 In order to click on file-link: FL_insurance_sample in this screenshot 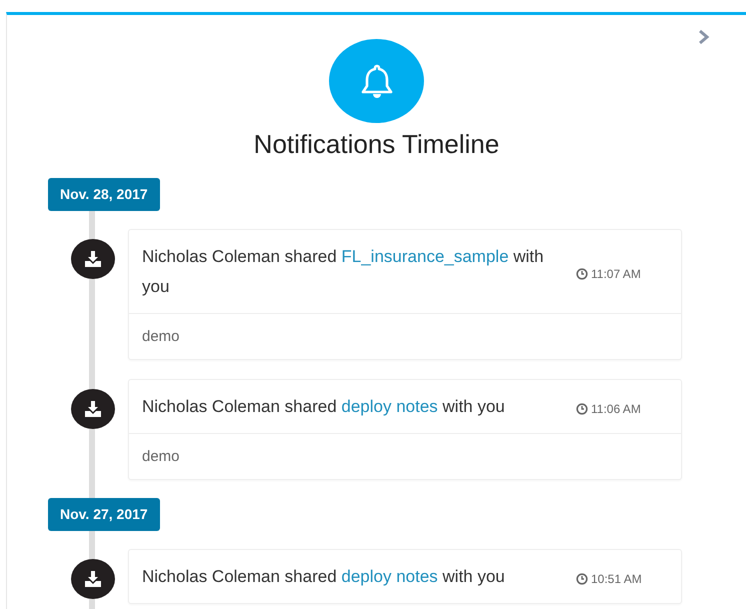, I will do `click(425, 256)`.